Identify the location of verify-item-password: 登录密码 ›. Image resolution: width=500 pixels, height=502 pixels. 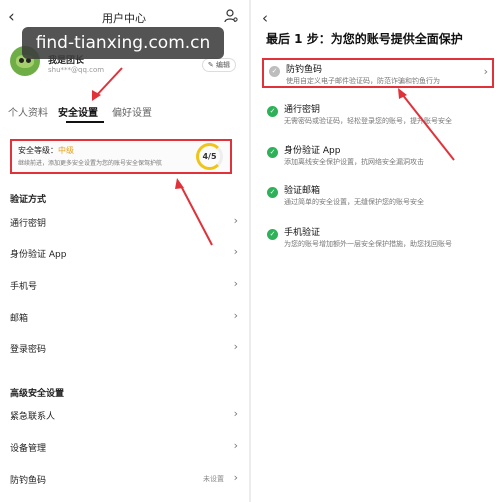
(124, 348).